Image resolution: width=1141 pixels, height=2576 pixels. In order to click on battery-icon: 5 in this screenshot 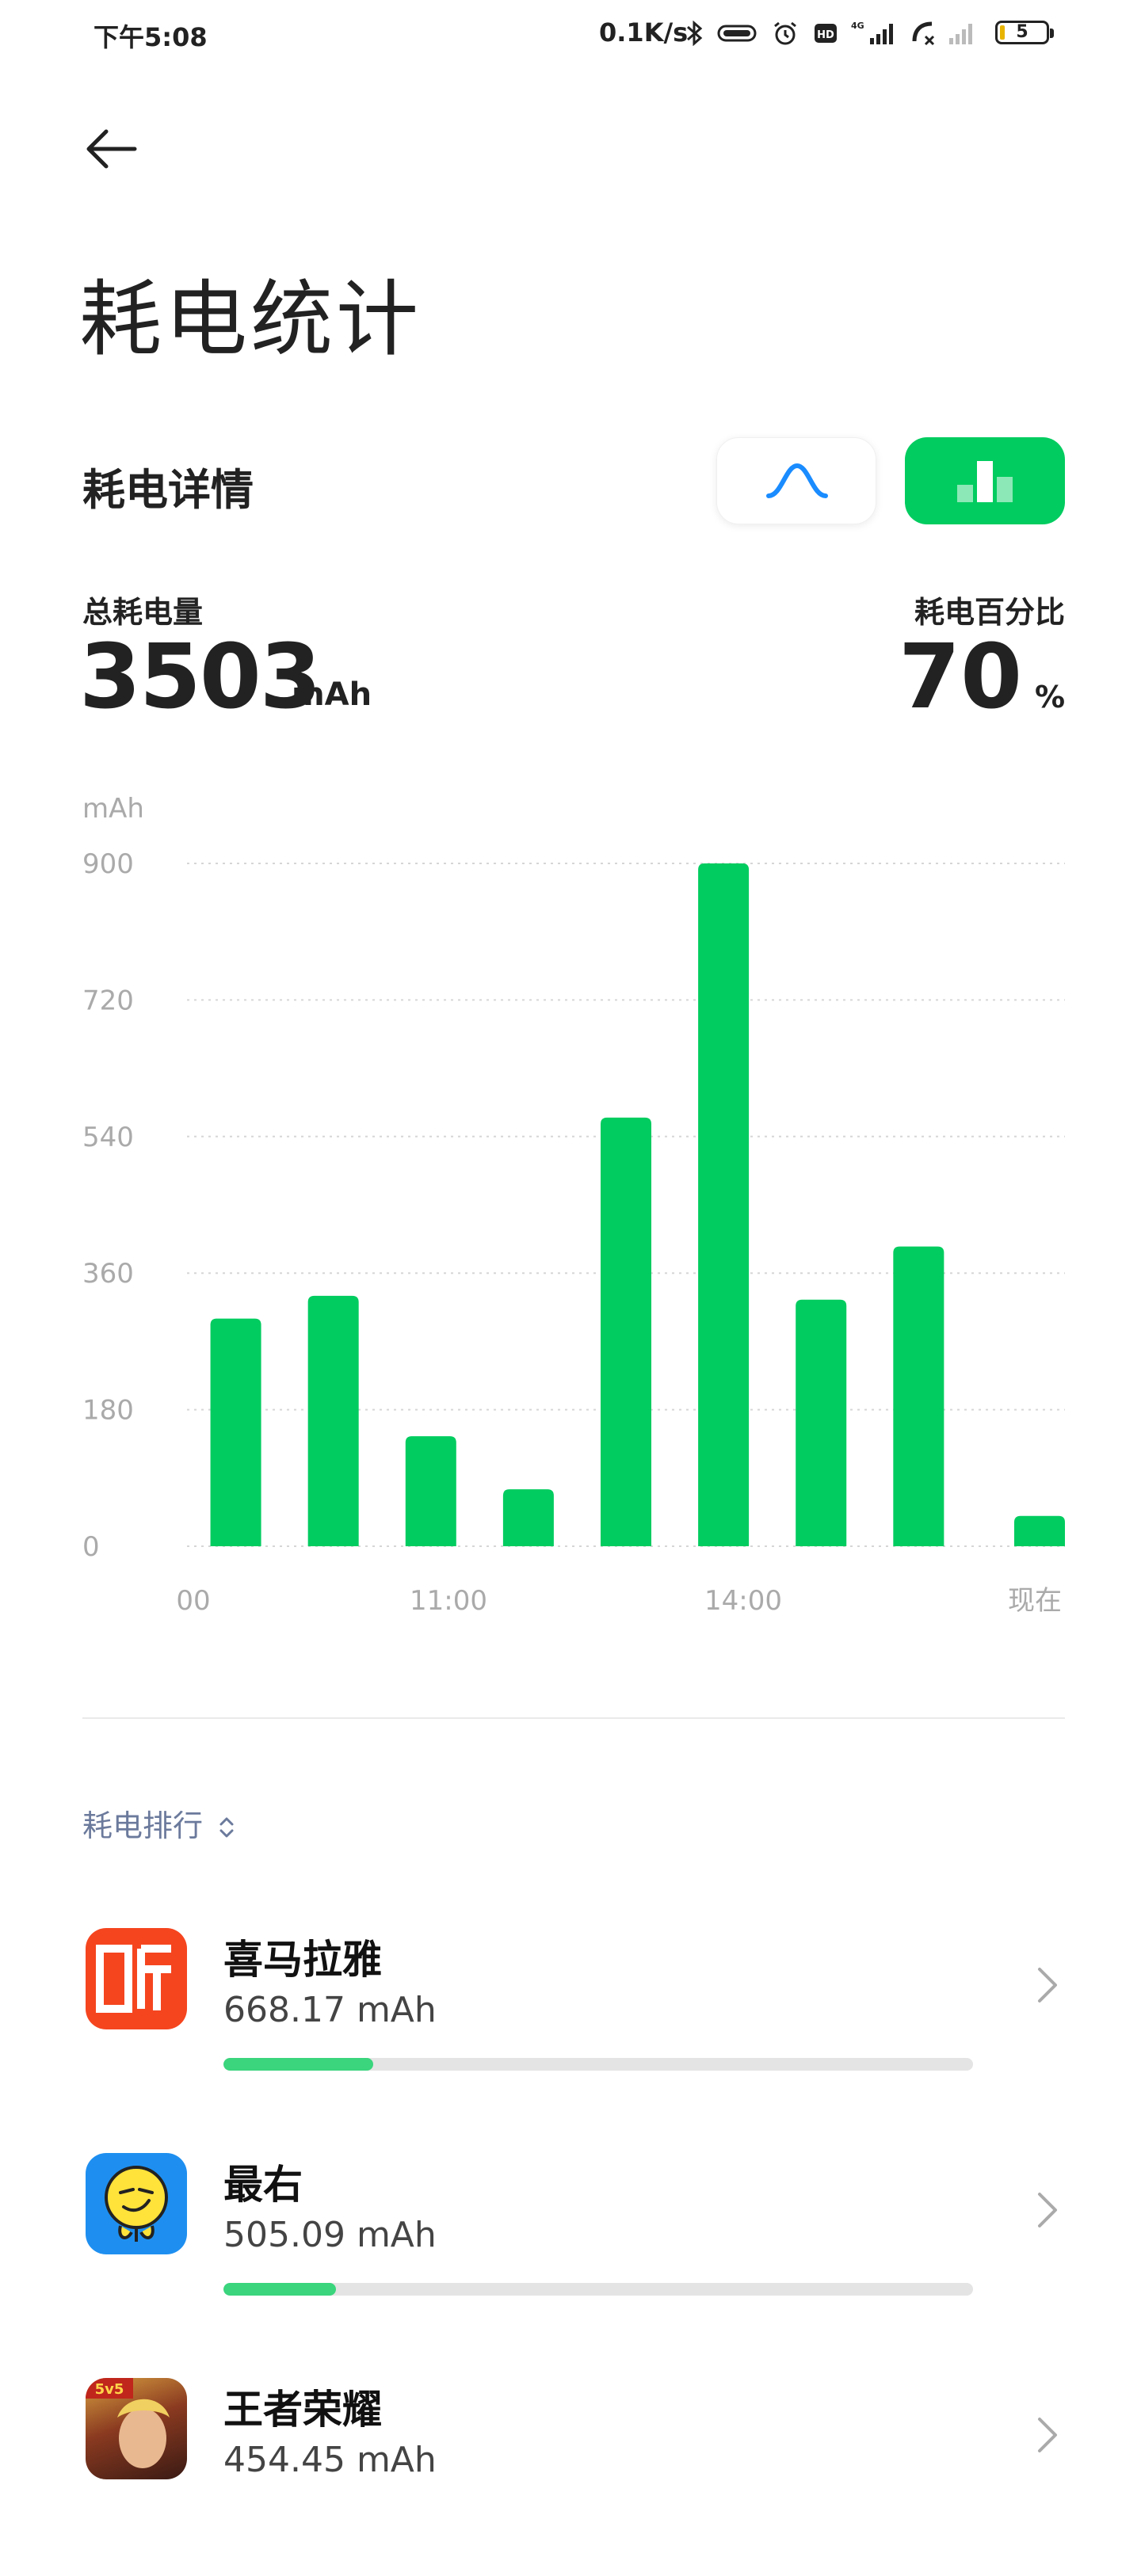, I will do `click(1024, 33)`.